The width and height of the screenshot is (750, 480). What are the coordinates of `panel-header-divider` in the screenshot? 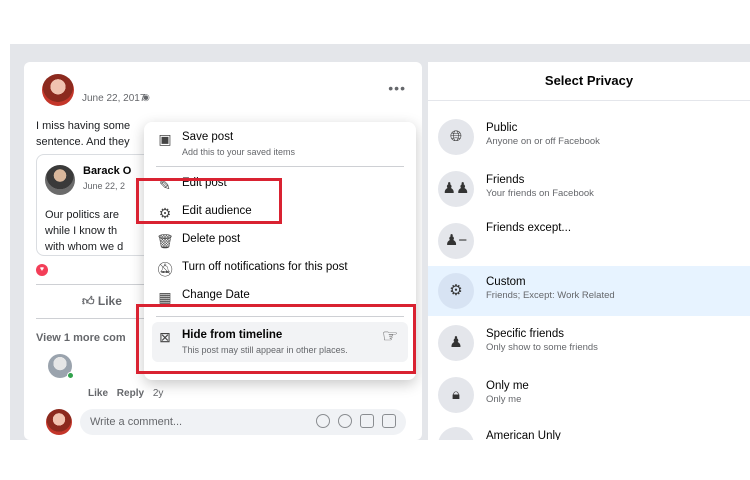 It's located at (589, 100).